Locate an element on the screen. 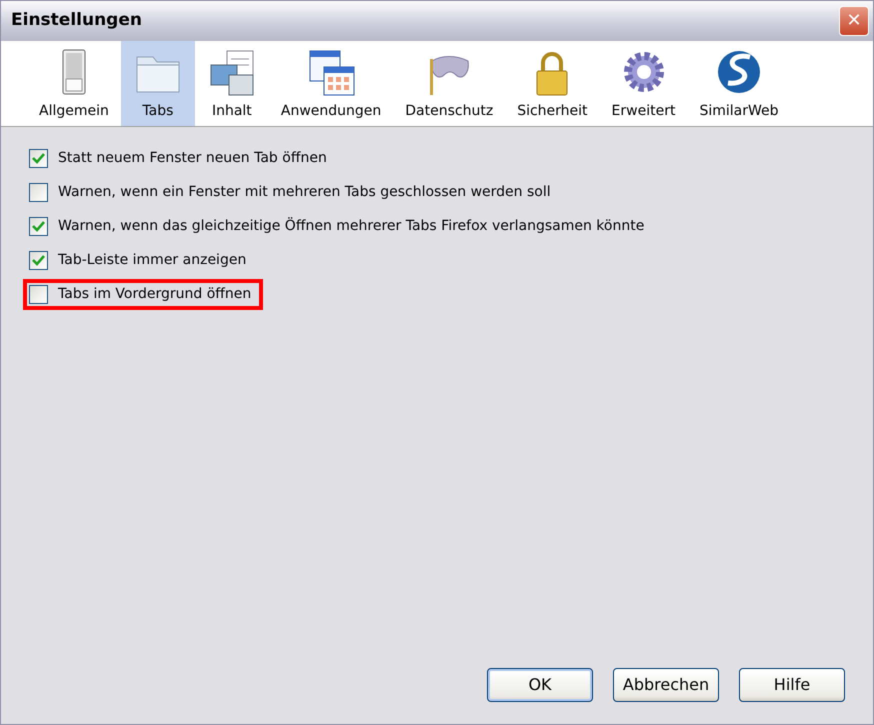  window-title: Einstellungen is located at coordinates (76, 20).